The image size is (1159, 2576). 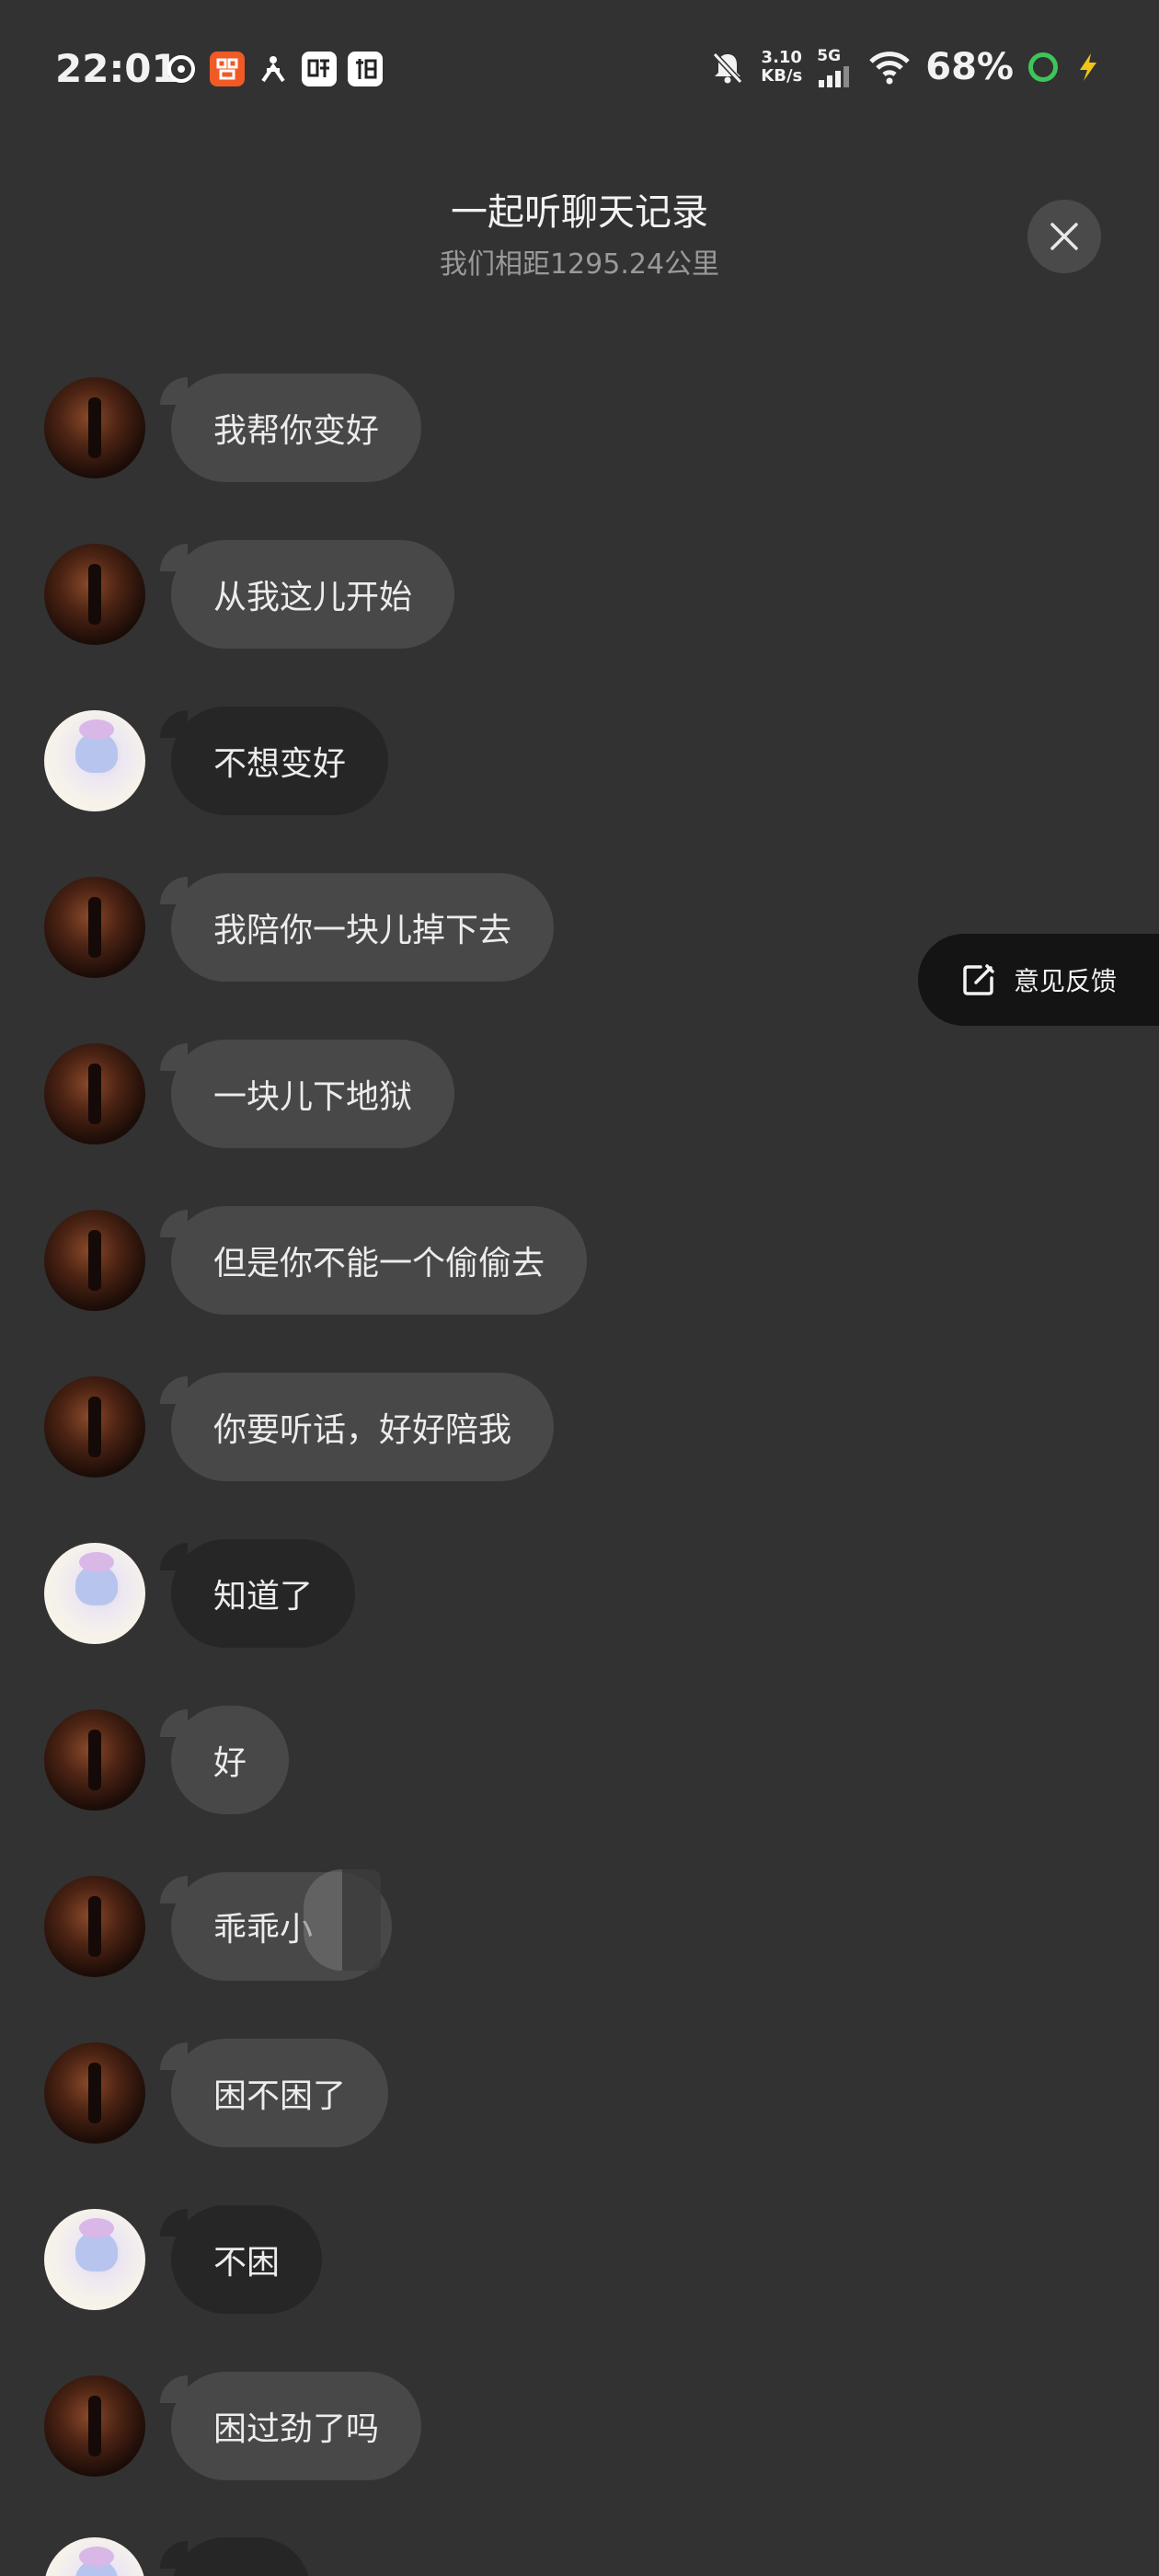 What do you see at coordinates (290, 2426) in the screenshot?
I see `message-bubble: 困过劲了吗` at bounding box center [290, 2426].